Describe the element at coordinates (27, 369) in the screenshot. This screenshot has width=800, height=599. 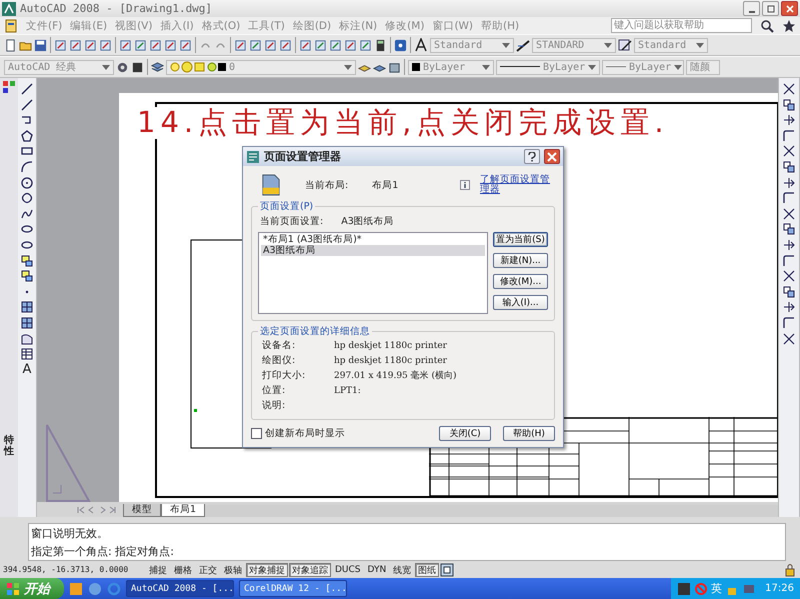
I see `text-tool-button: A` at that location.